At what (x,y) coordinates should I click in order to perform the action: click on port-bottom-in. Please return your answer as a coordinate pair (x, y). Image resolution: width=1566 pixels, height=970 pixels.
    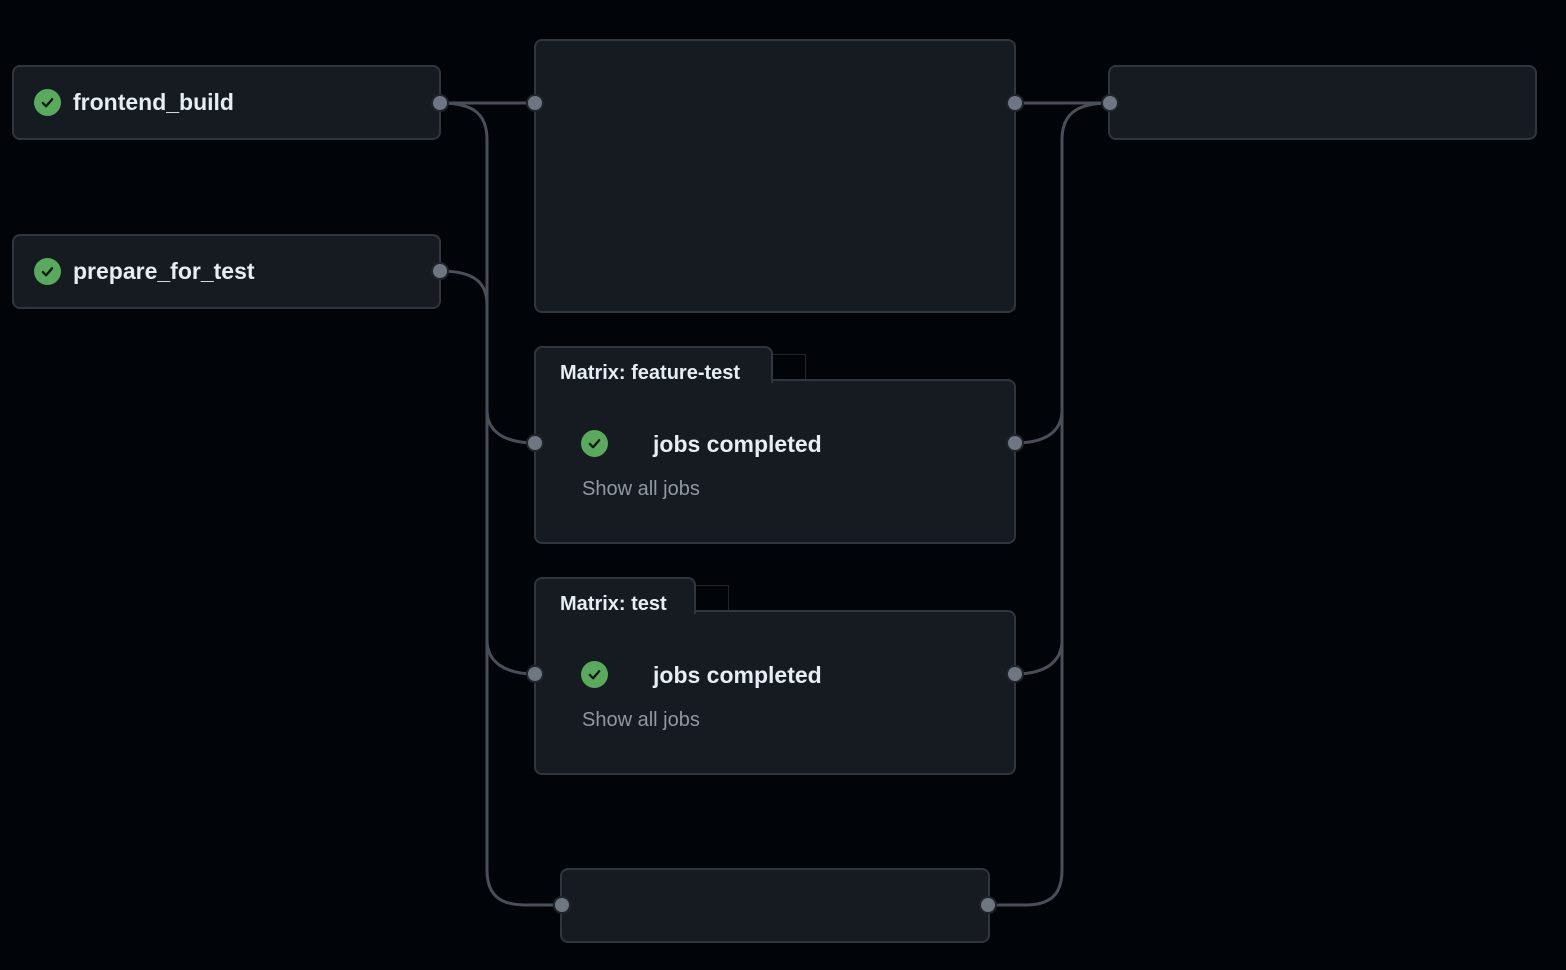
    Looking at the image, I should click on (562, 905).